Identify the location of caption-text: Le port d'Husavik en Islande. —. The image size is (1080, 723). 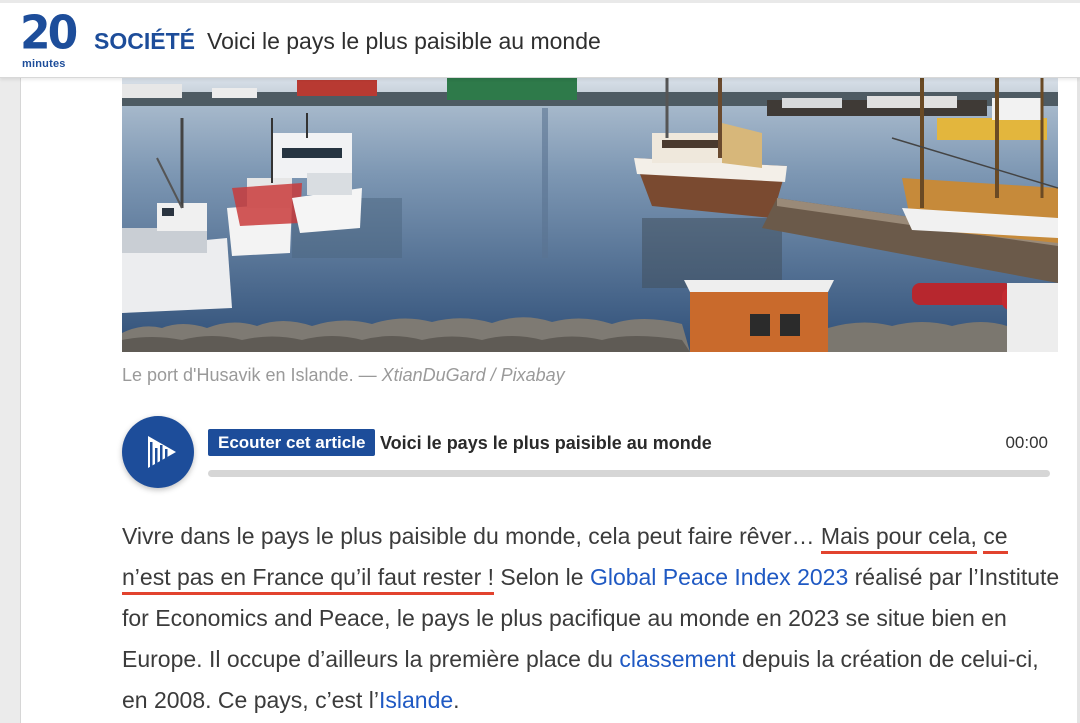
(252, 375).